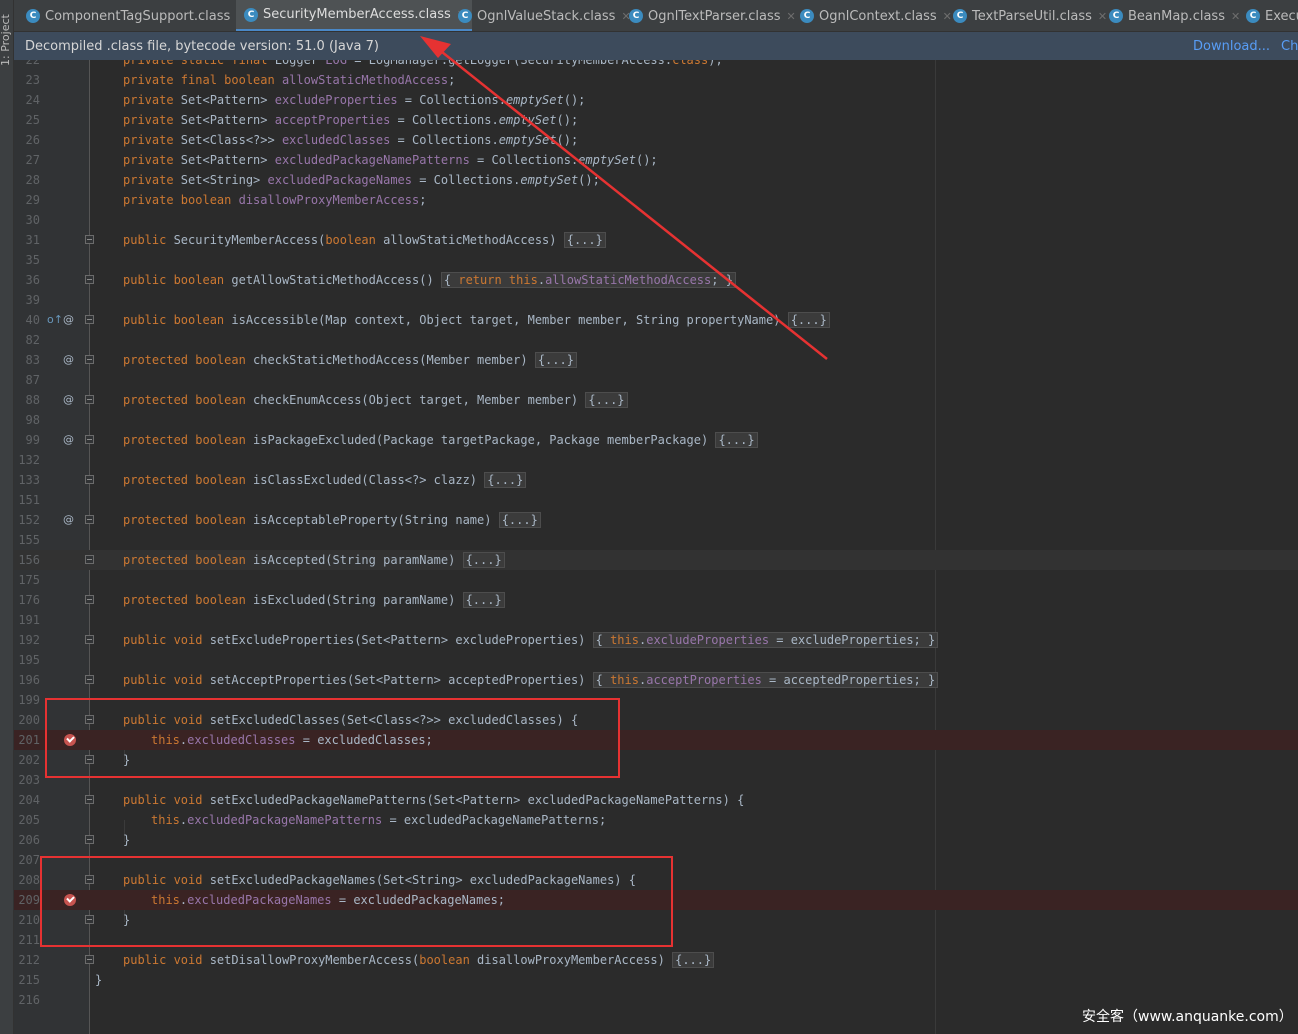 The image size is (1298, 1034). What do you see at coordinates (656, 500) in the screenshot?
I see `code-line: 151` at bounding box center [656, 500].